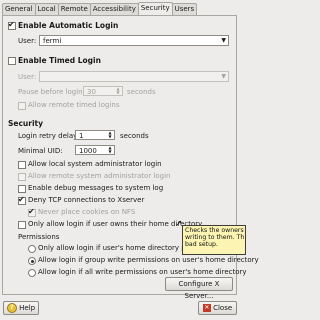  I want to click on pause-value: 30, so click(91, 92).